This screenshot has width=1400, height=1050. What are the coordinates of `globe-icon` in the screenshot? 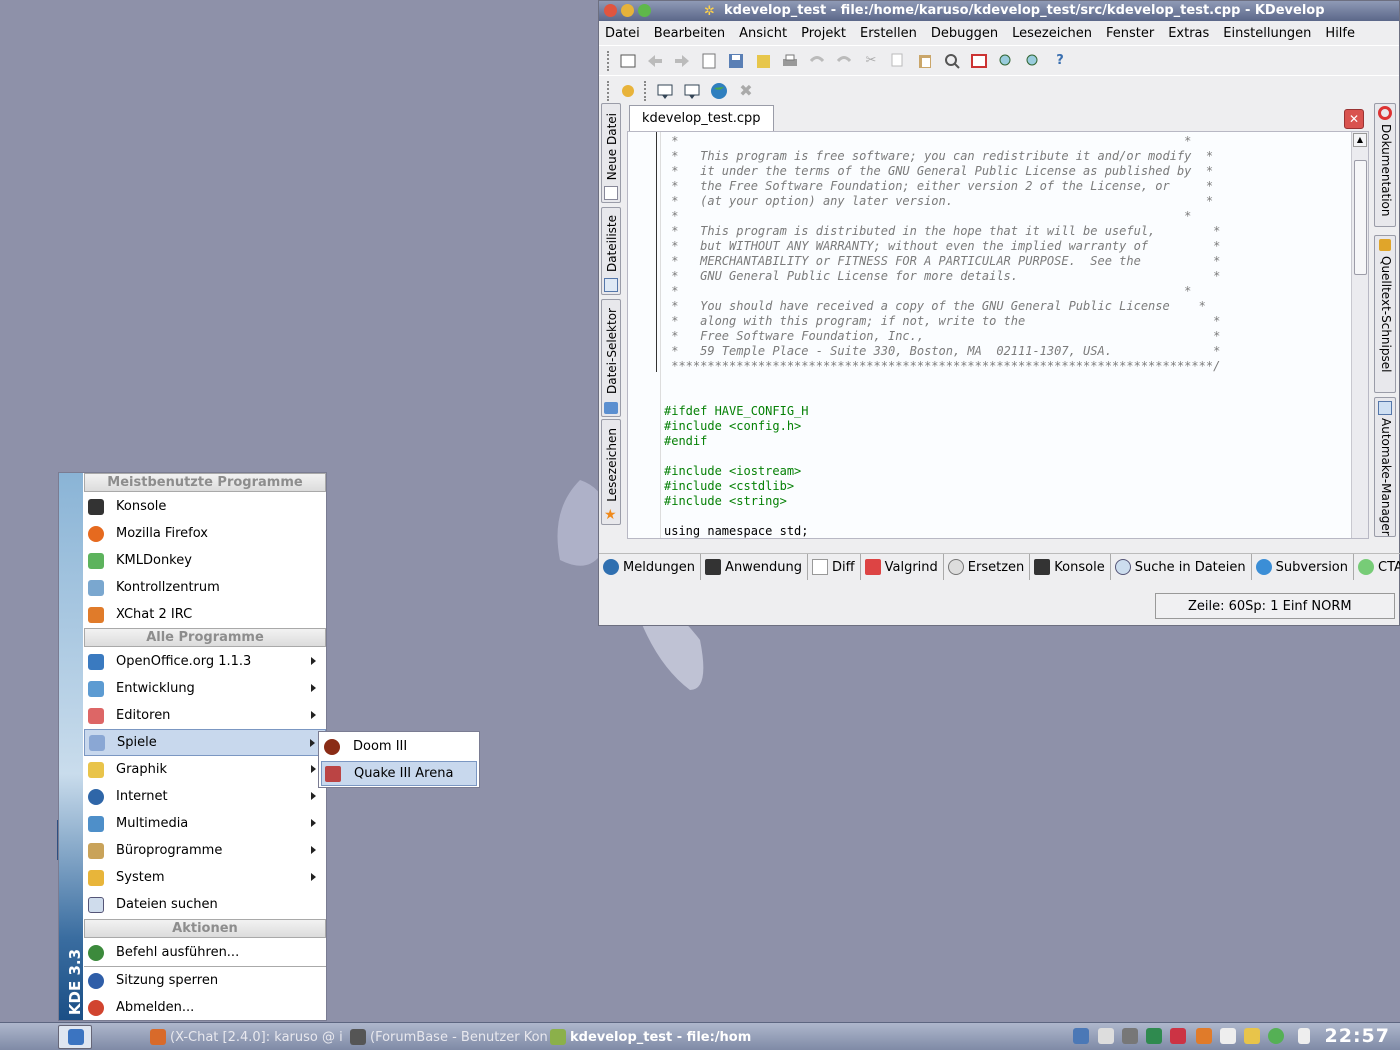 It's located at (719, 91).